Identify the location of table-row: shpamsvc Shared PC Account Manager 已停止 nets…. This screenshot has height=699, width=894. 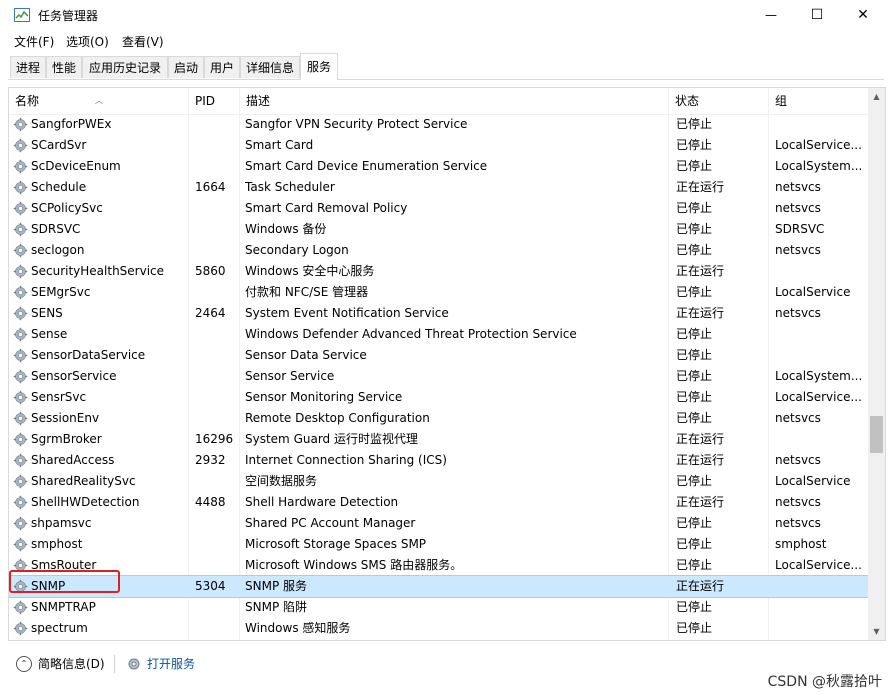
(439, 523).